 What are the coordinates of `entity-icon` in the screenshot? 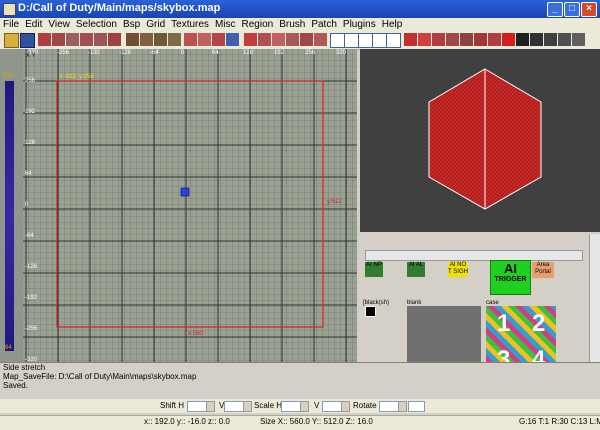 It's located at (536, 39).